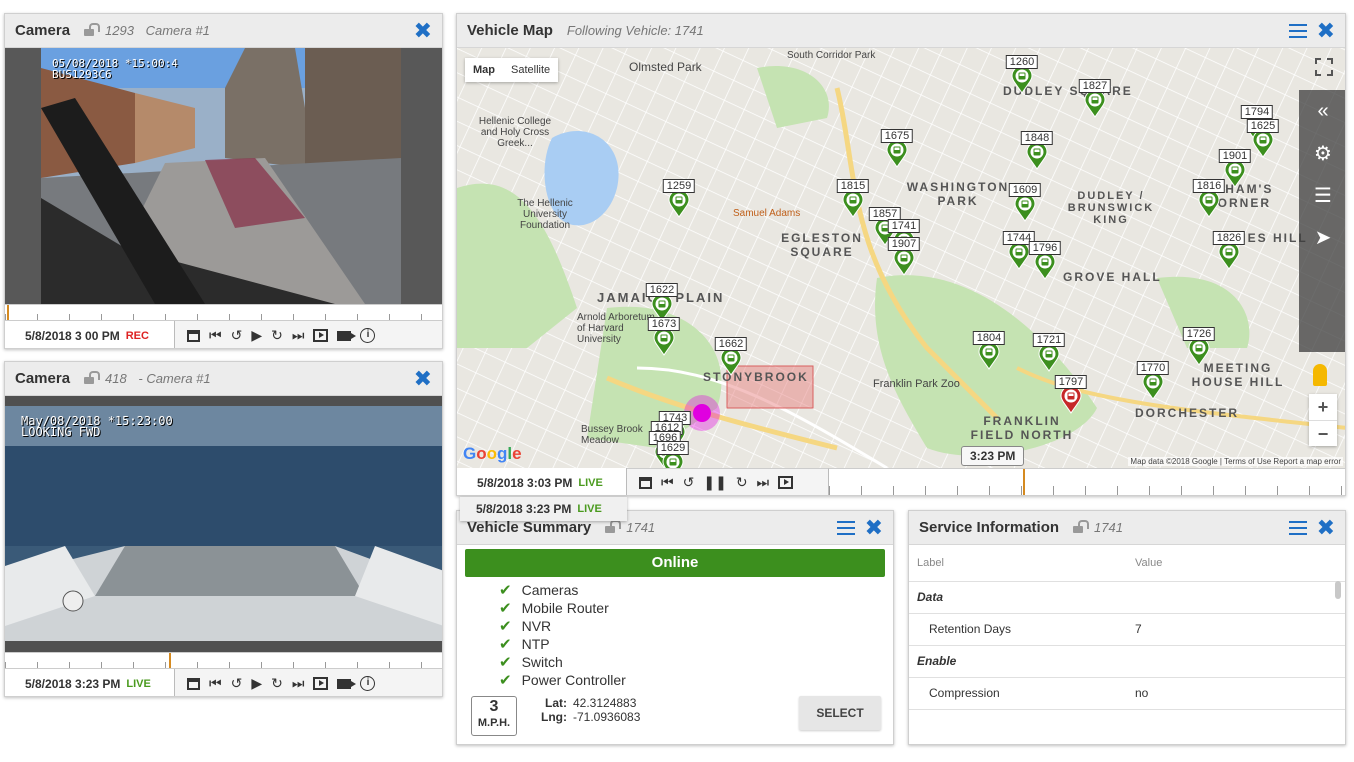 The height and width of the screenshot is (762, 1354). I want to click on fullscreen-icon, so click(1324, 67).